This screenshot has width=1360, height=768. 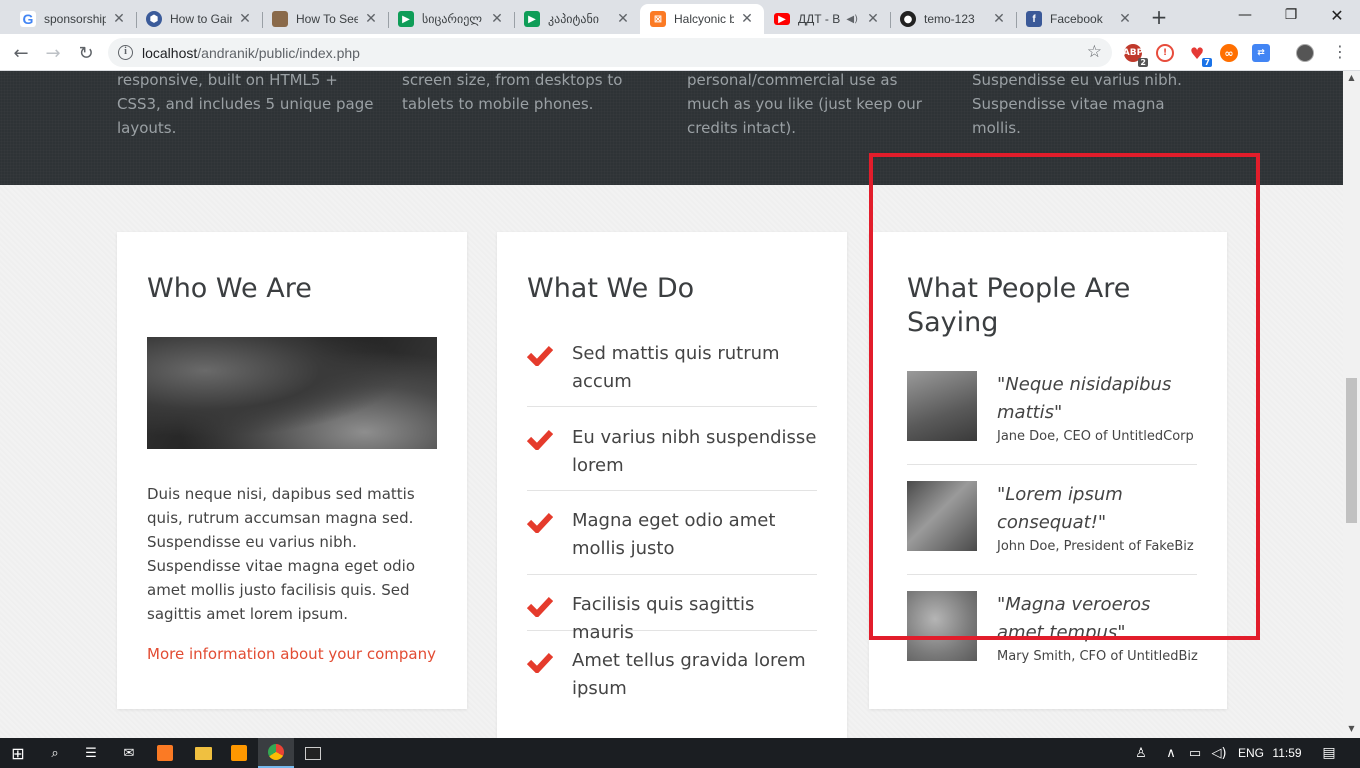 What do you see at coordinates (251, 53) in the screenshot?
I see `url-text: localhost/andranik/public/index.php` at bounding box center [251, 53].